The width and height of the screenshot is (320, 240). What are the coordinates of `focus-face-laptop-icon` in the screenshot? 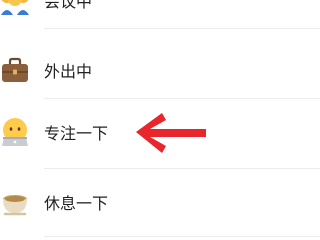 It's located at (15, 132).